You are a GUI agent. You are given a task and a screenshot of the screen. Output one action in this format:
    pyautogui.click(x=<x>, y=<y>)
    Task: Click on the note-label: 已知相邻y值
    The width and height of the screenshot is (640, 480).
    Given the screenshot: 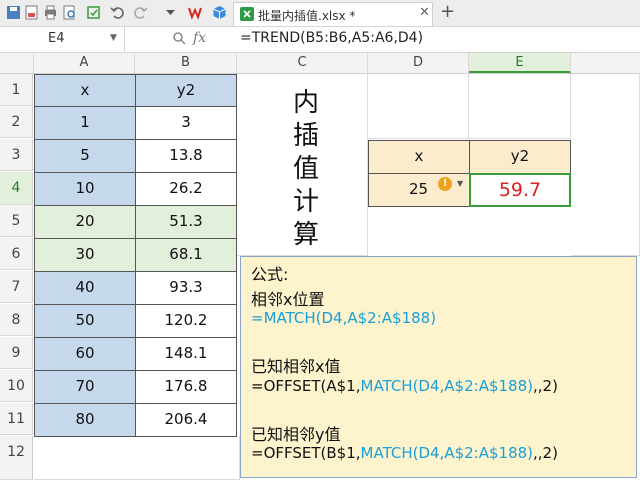 What is the action you would take?
    pyautogui.click(x=296, y=434)
    